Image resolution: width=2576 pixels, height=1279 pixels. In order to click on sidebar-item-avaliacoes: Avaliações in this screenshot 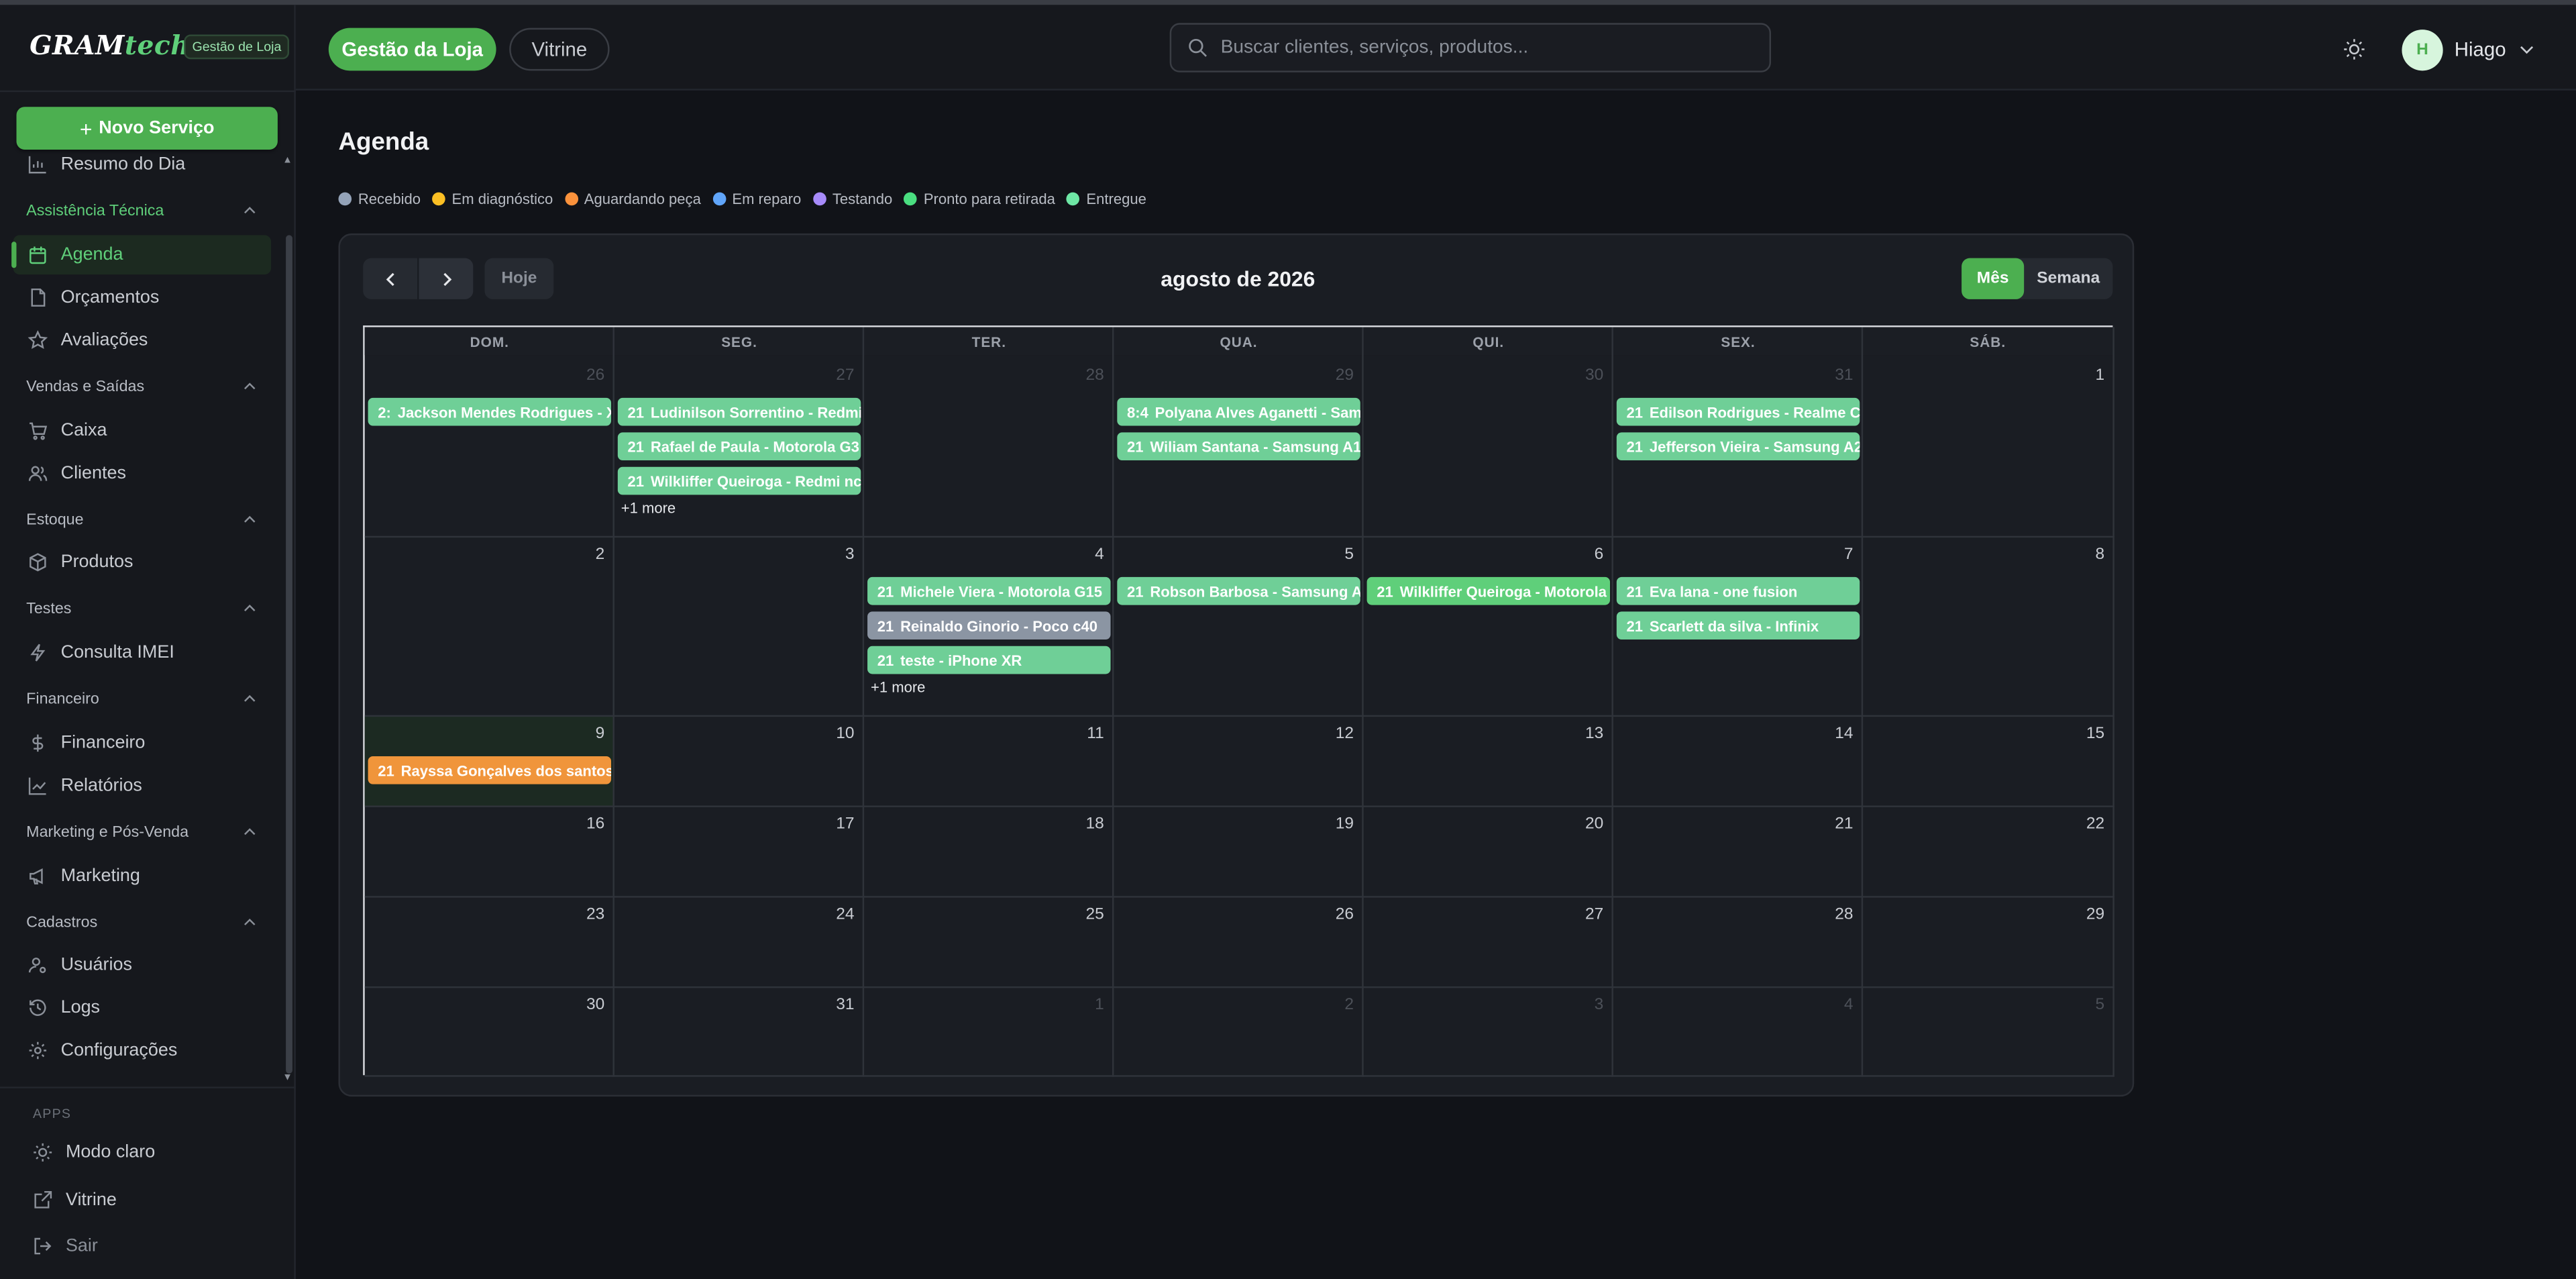, I will do `click(142, 340)`.